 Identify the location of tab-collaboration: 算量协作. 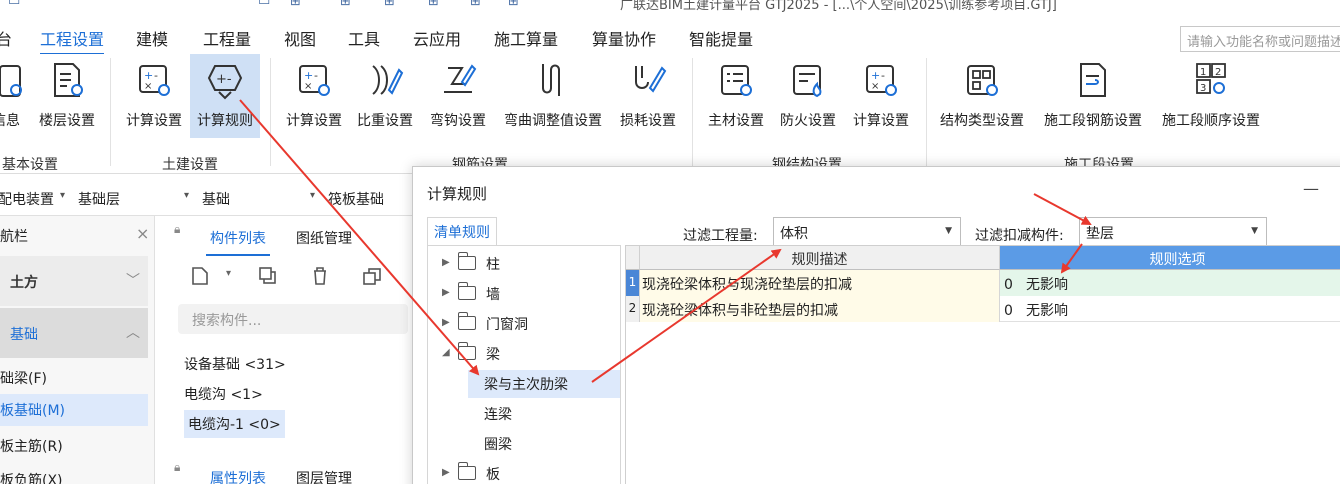
(624, 38).